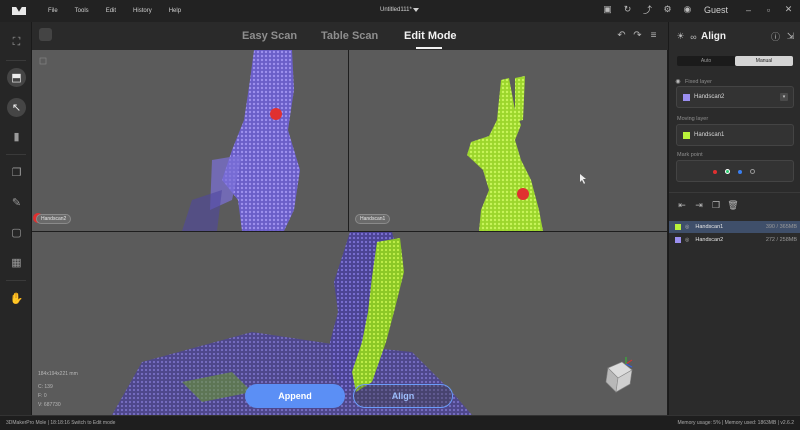 The image size is (800, 430). What do you see at coordinates (16, 77) in the screenshot?
I see `scan-icon: ⬒` at bounding box center [16, 77].